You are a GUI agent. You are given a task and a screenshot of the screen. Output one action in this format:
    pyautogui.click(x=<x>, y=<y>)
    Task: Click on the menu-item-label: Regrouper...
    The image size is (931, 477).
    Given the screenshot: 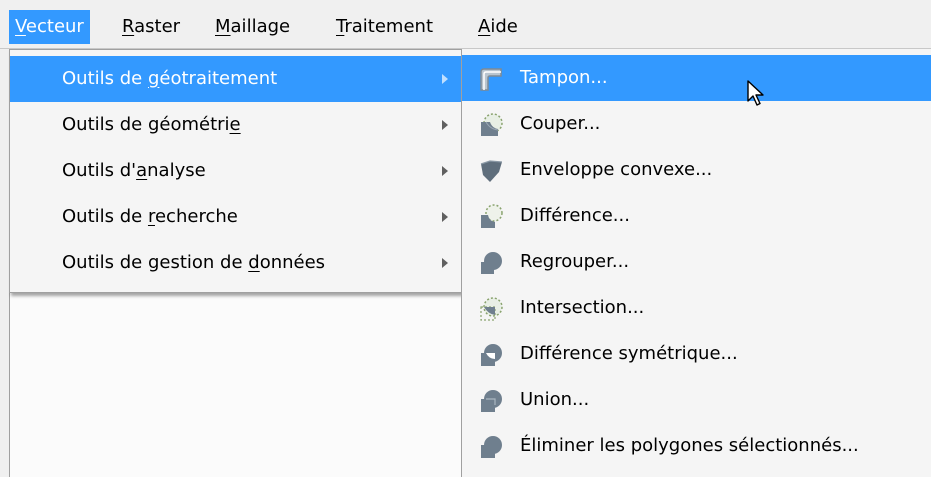 What is the action you would take?
    pyautogui.click(x=575, y=261)
    